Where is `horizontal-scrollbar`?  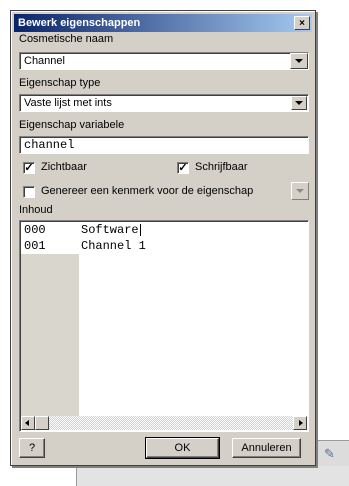 horizontal-scrollbar is located at coordinates (164, 423).